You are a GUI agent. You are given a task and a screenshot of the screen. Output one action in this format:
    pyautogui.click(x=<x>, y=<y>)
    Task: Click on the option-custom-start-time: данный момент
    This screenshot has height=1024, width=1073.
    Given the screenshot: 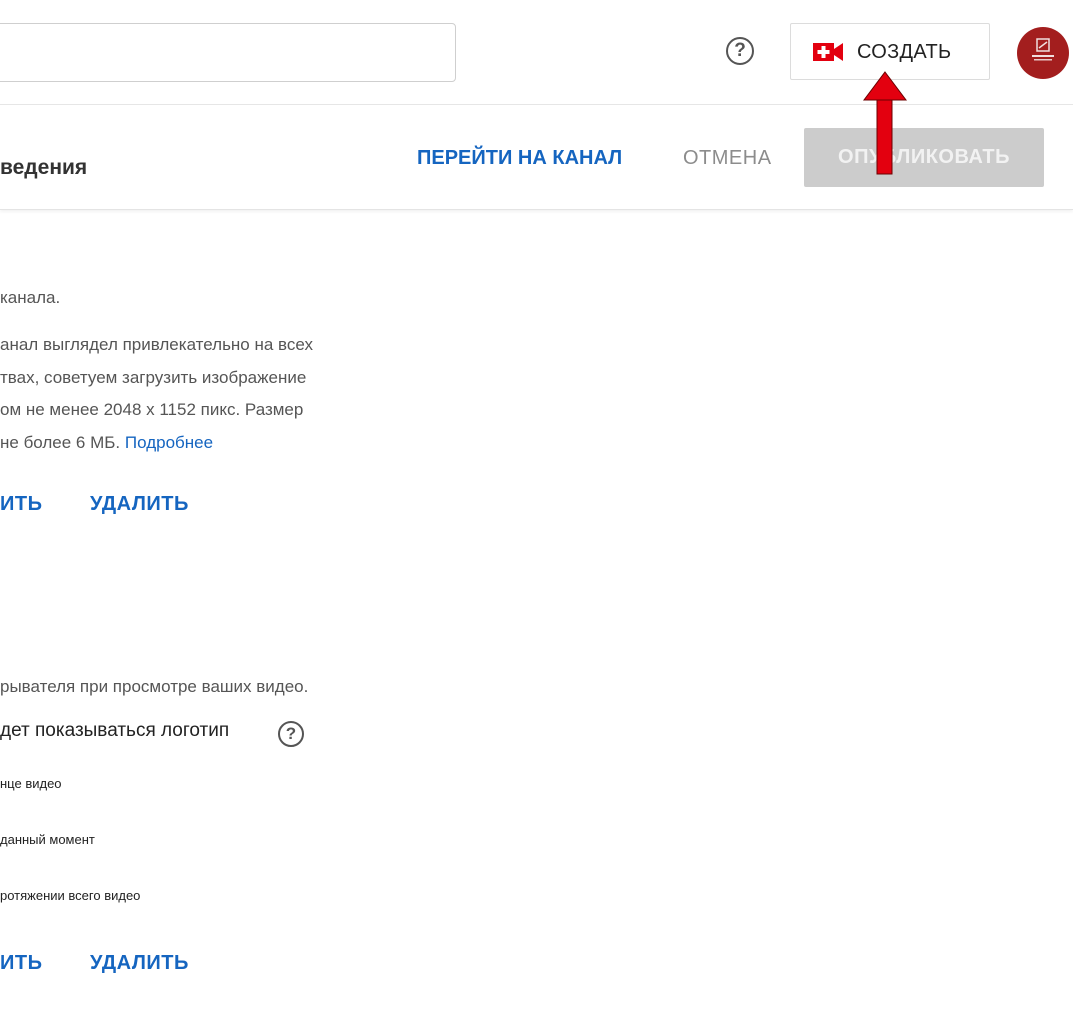 What is the action you would take?
    pyautogui.click(x=47, y=839)
    